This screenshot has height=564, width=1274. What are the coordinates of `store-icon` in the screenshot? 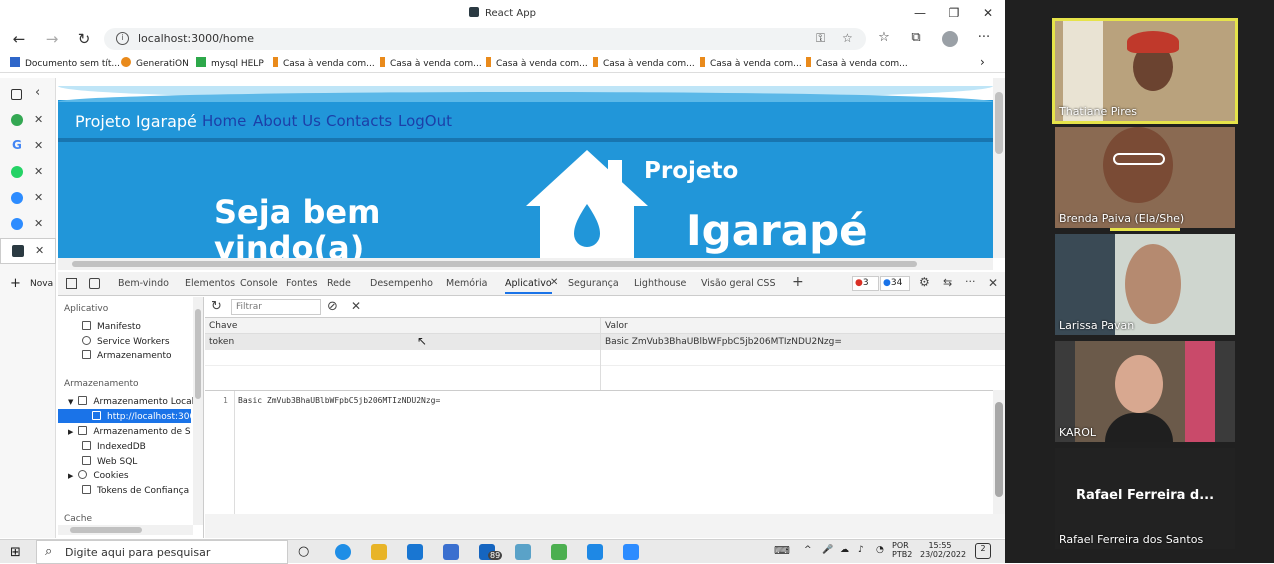 It's located at (451, 552).